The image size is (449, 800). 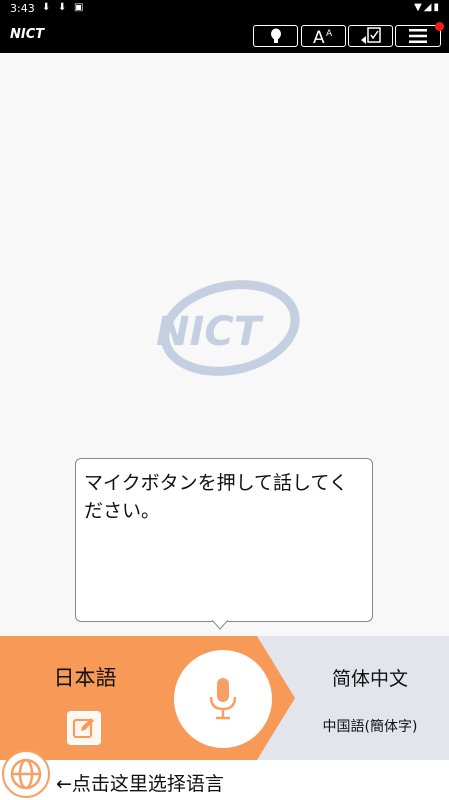 What do you see at coordinates (216, 497) in the screenshot?
I see `prompt-text: マイクボタンを押して話してください。` at bounding box center [216, 497].